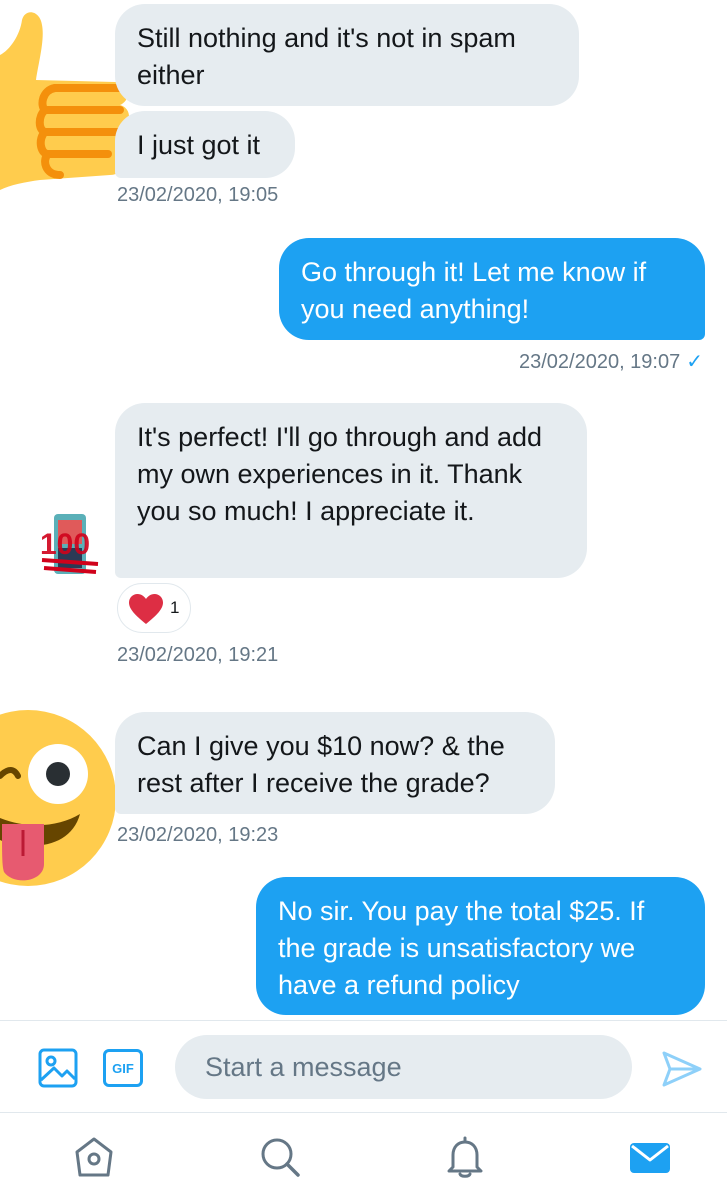 This screenshot has width=727, height=1201. What do you see at coordinates (280, 1157) in the screenshot?
I see `search-icon` at bounding box center [280, 1157].